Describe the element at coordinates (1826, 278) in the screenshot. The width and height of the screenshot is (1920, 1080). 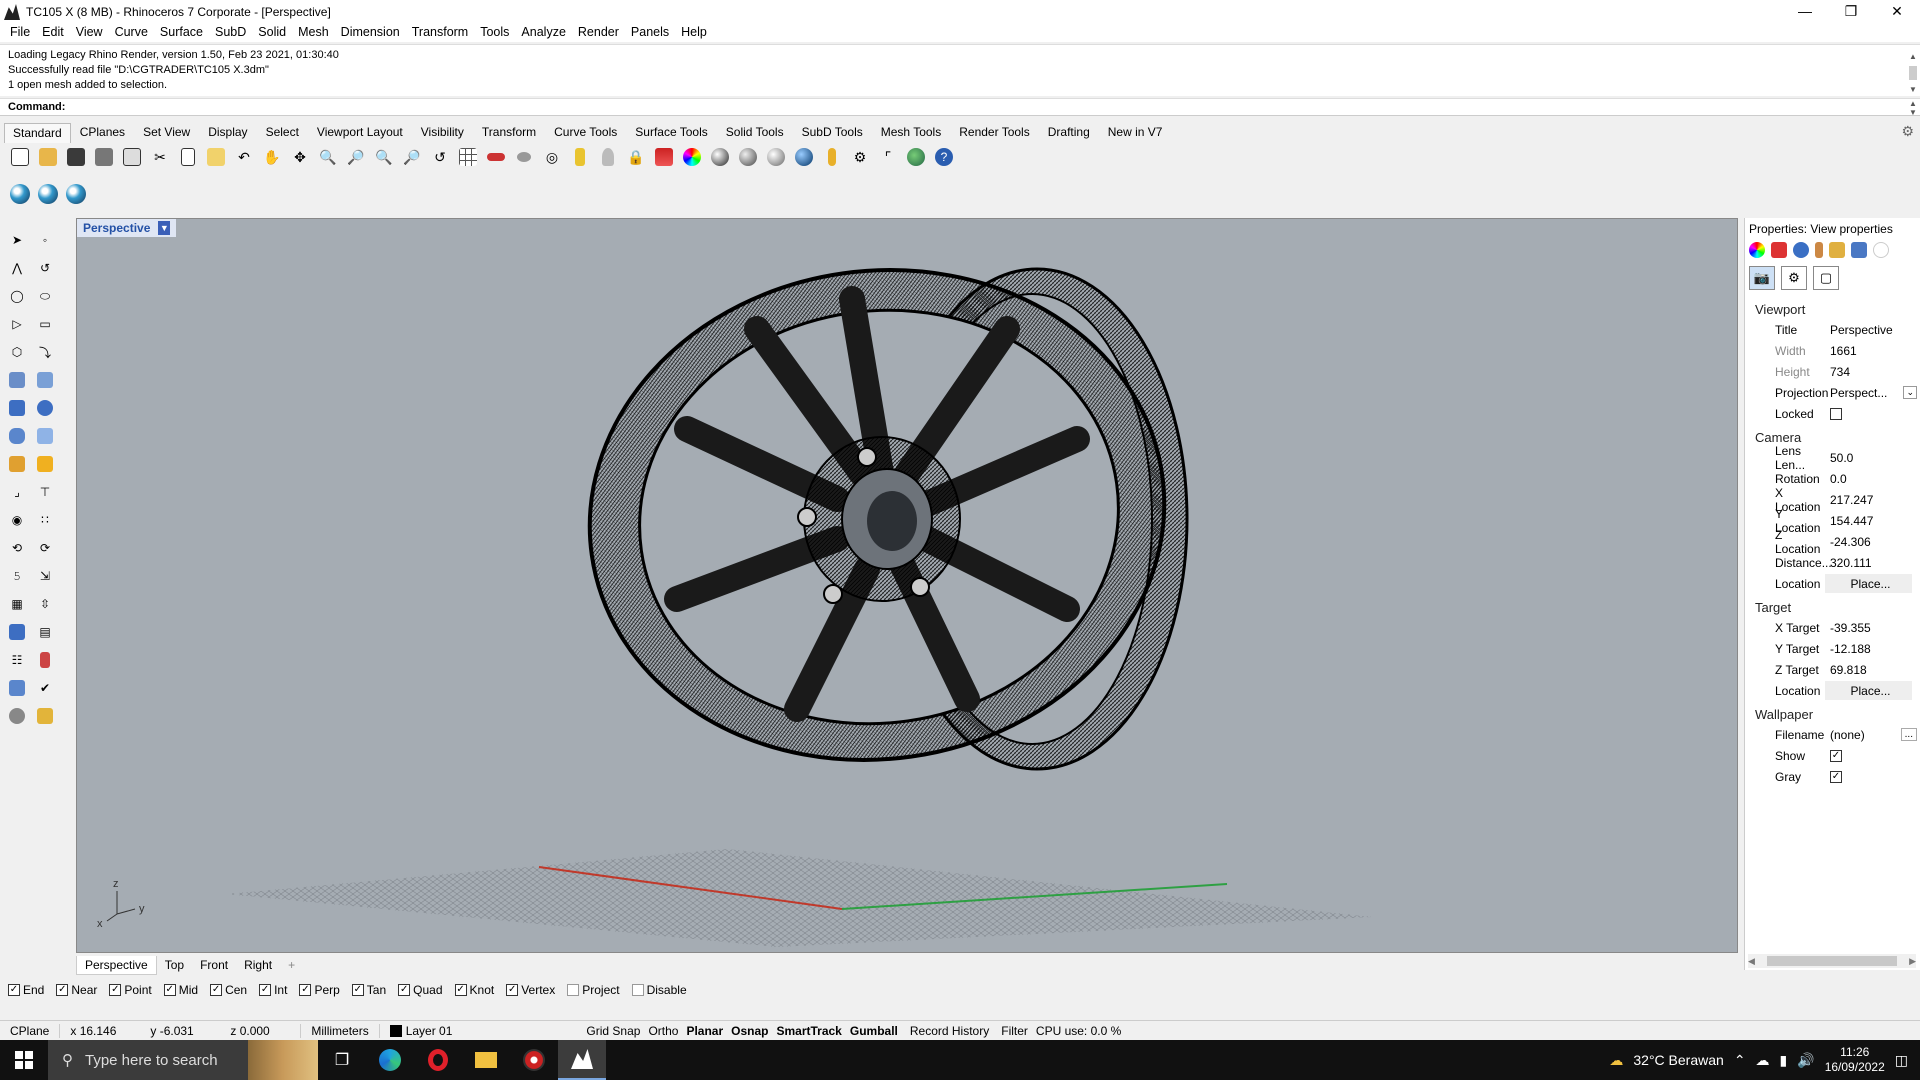
I see `view-frame-icon: ▢` at that location.